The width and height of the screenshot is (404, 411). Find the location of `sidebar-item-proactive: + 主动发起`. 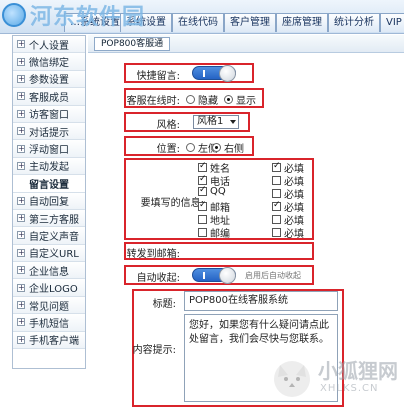

sidebar-item-proactive: + 主动发起 is located at coordinates (49, 166).